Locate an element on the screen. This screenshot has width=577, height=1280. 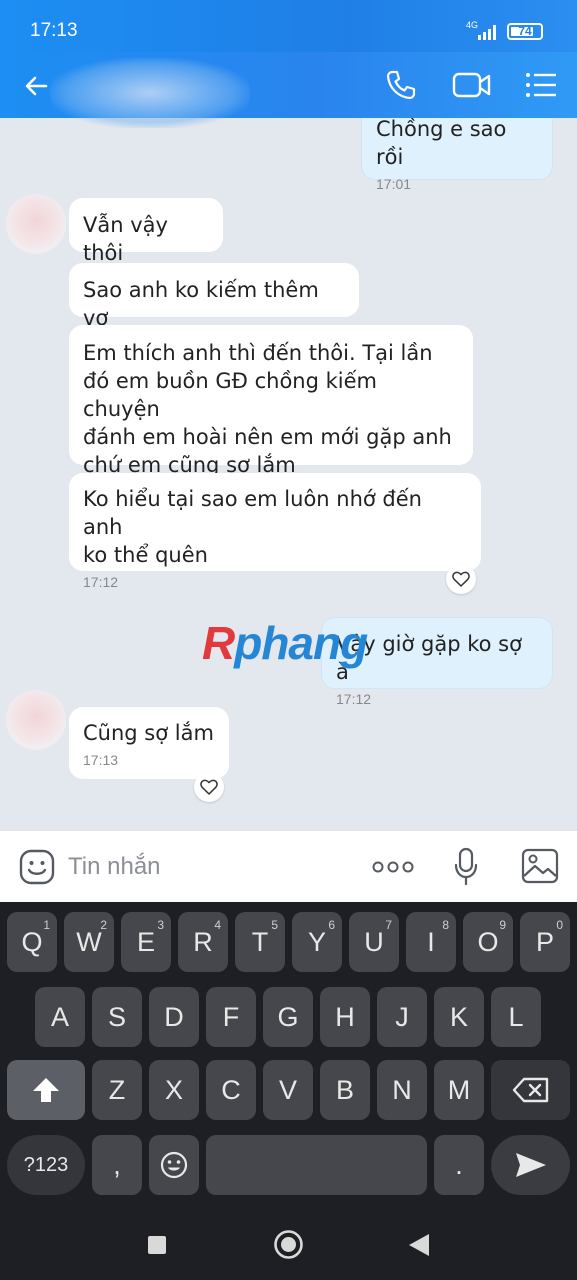
key-q: Q1 is located at coordinates (32, 942).